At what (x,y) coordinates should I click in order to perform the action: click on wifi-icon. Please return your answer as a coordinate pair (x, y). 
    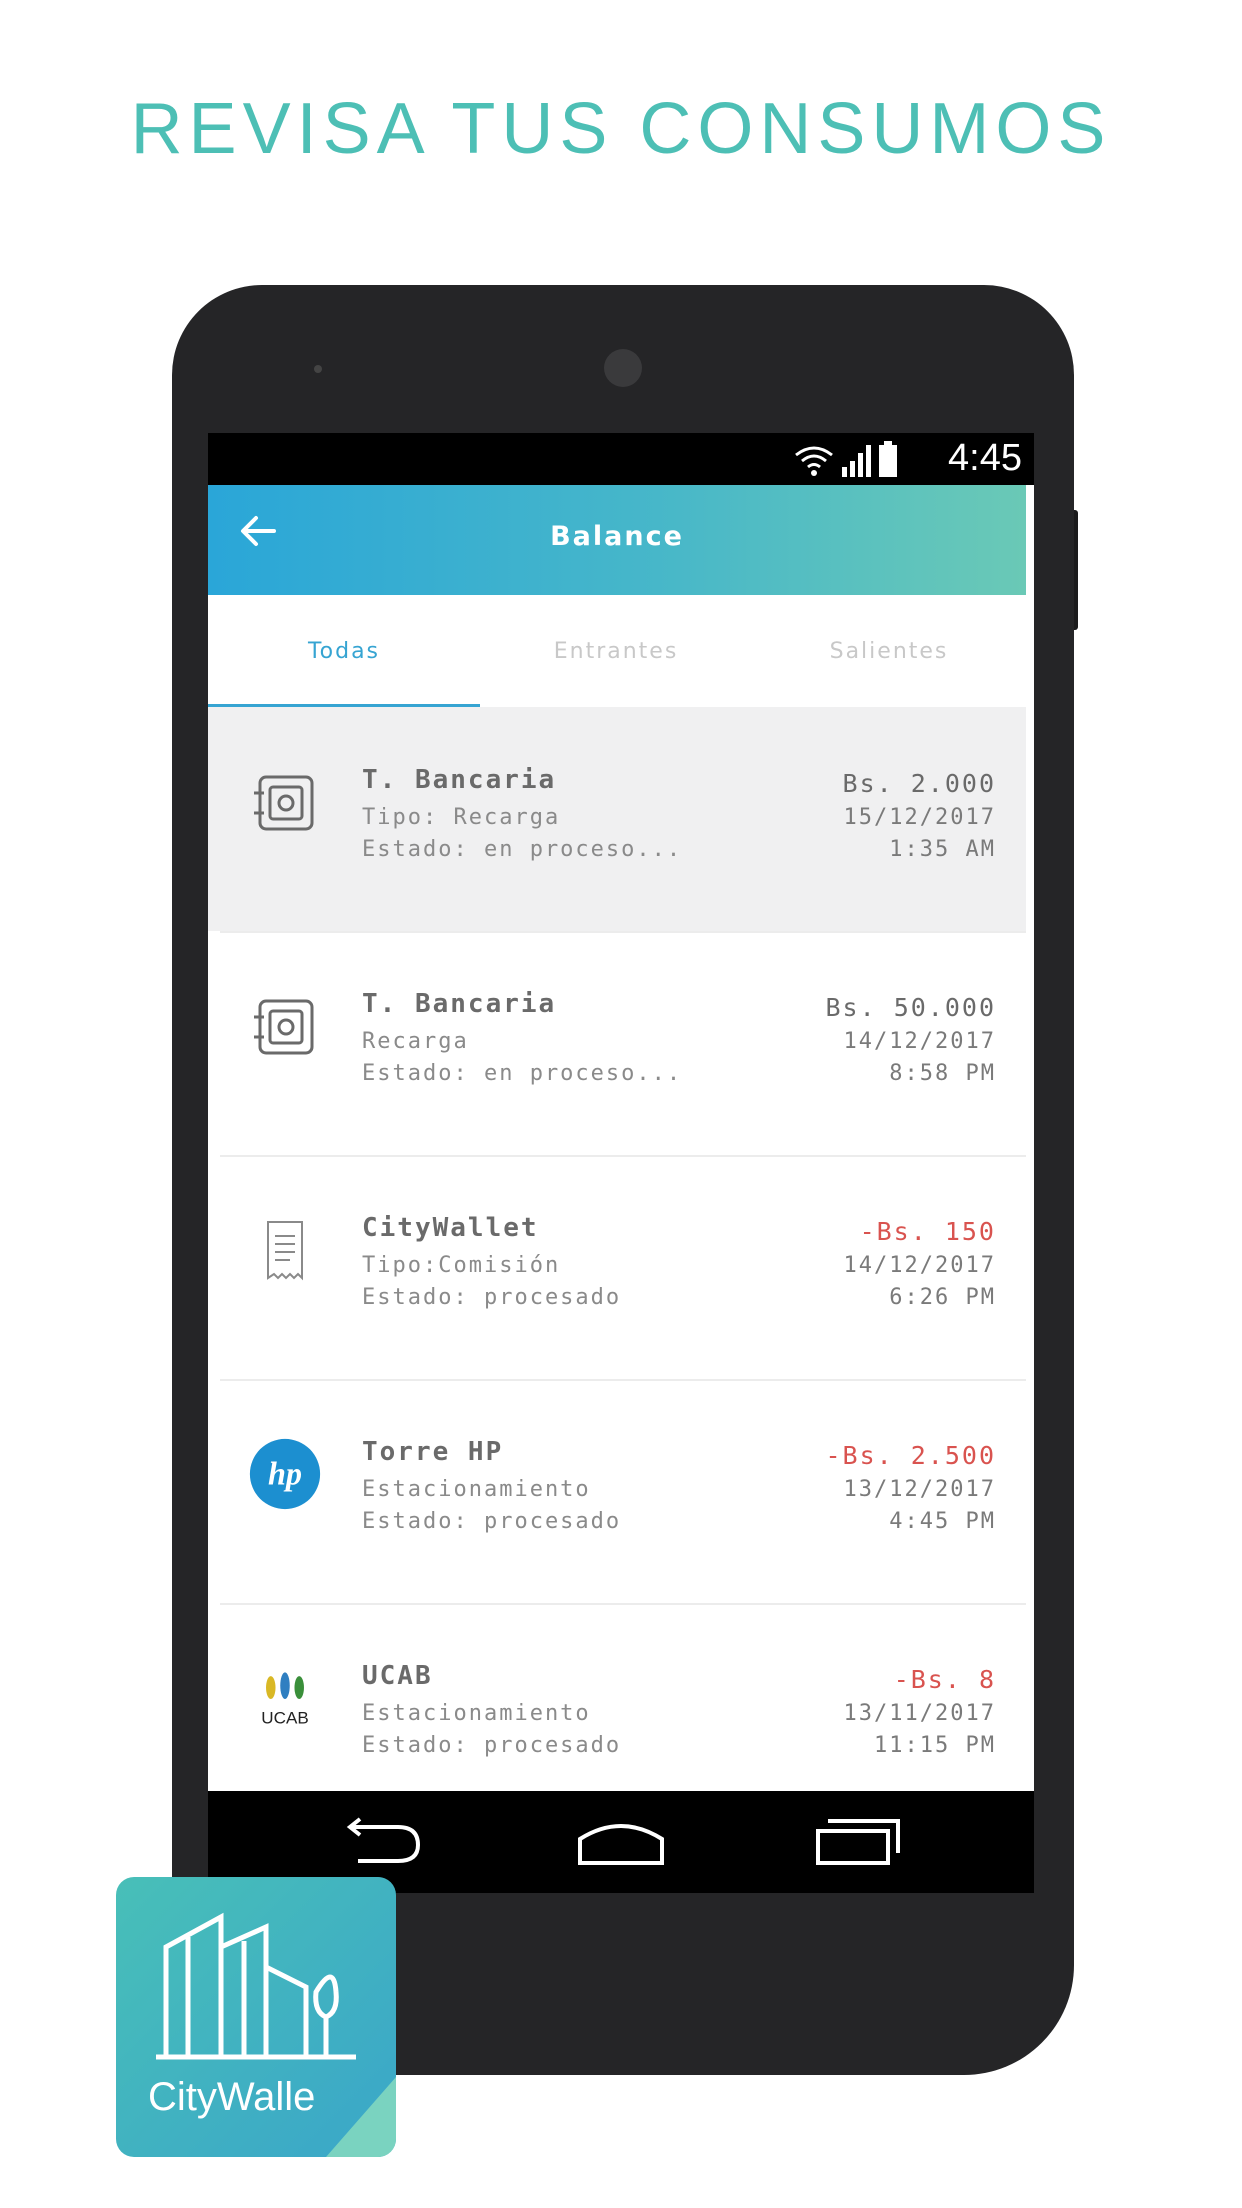
    Looking at the image, I should click on (814, 461).